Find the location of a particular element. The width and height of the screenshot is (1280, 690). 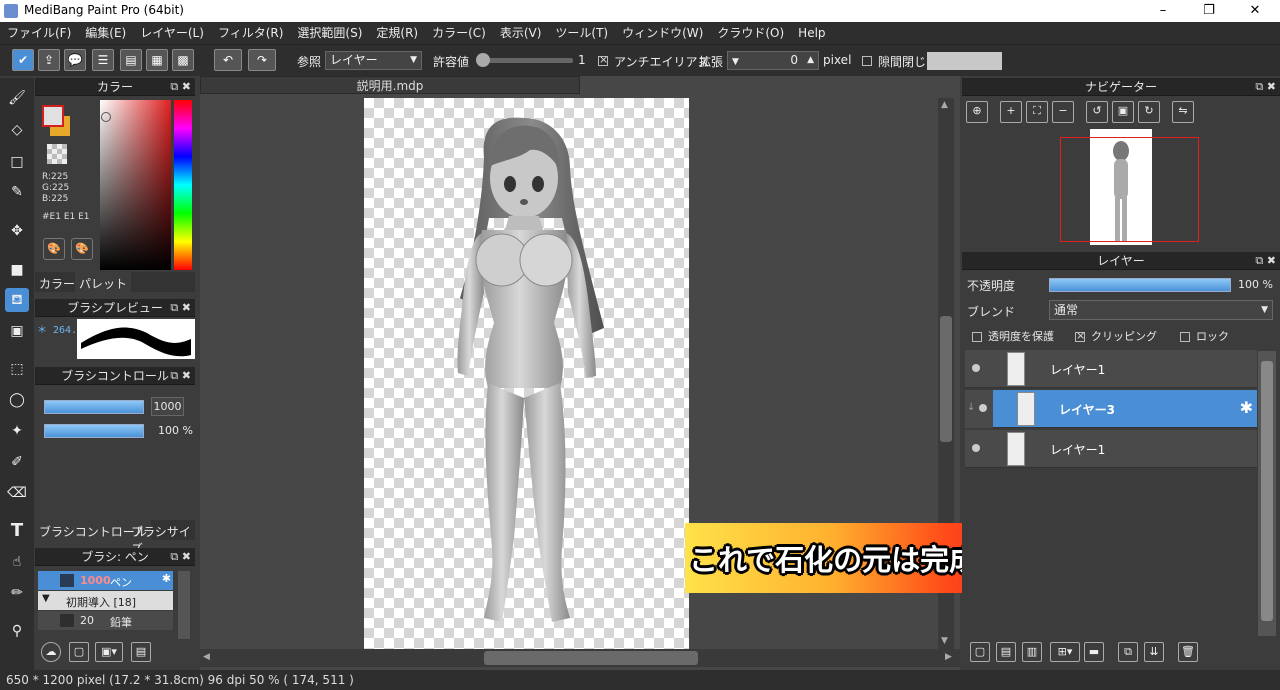

canvas-horizontal-scrollbar: ◀ ▶ is located at coordinates (580, 658).